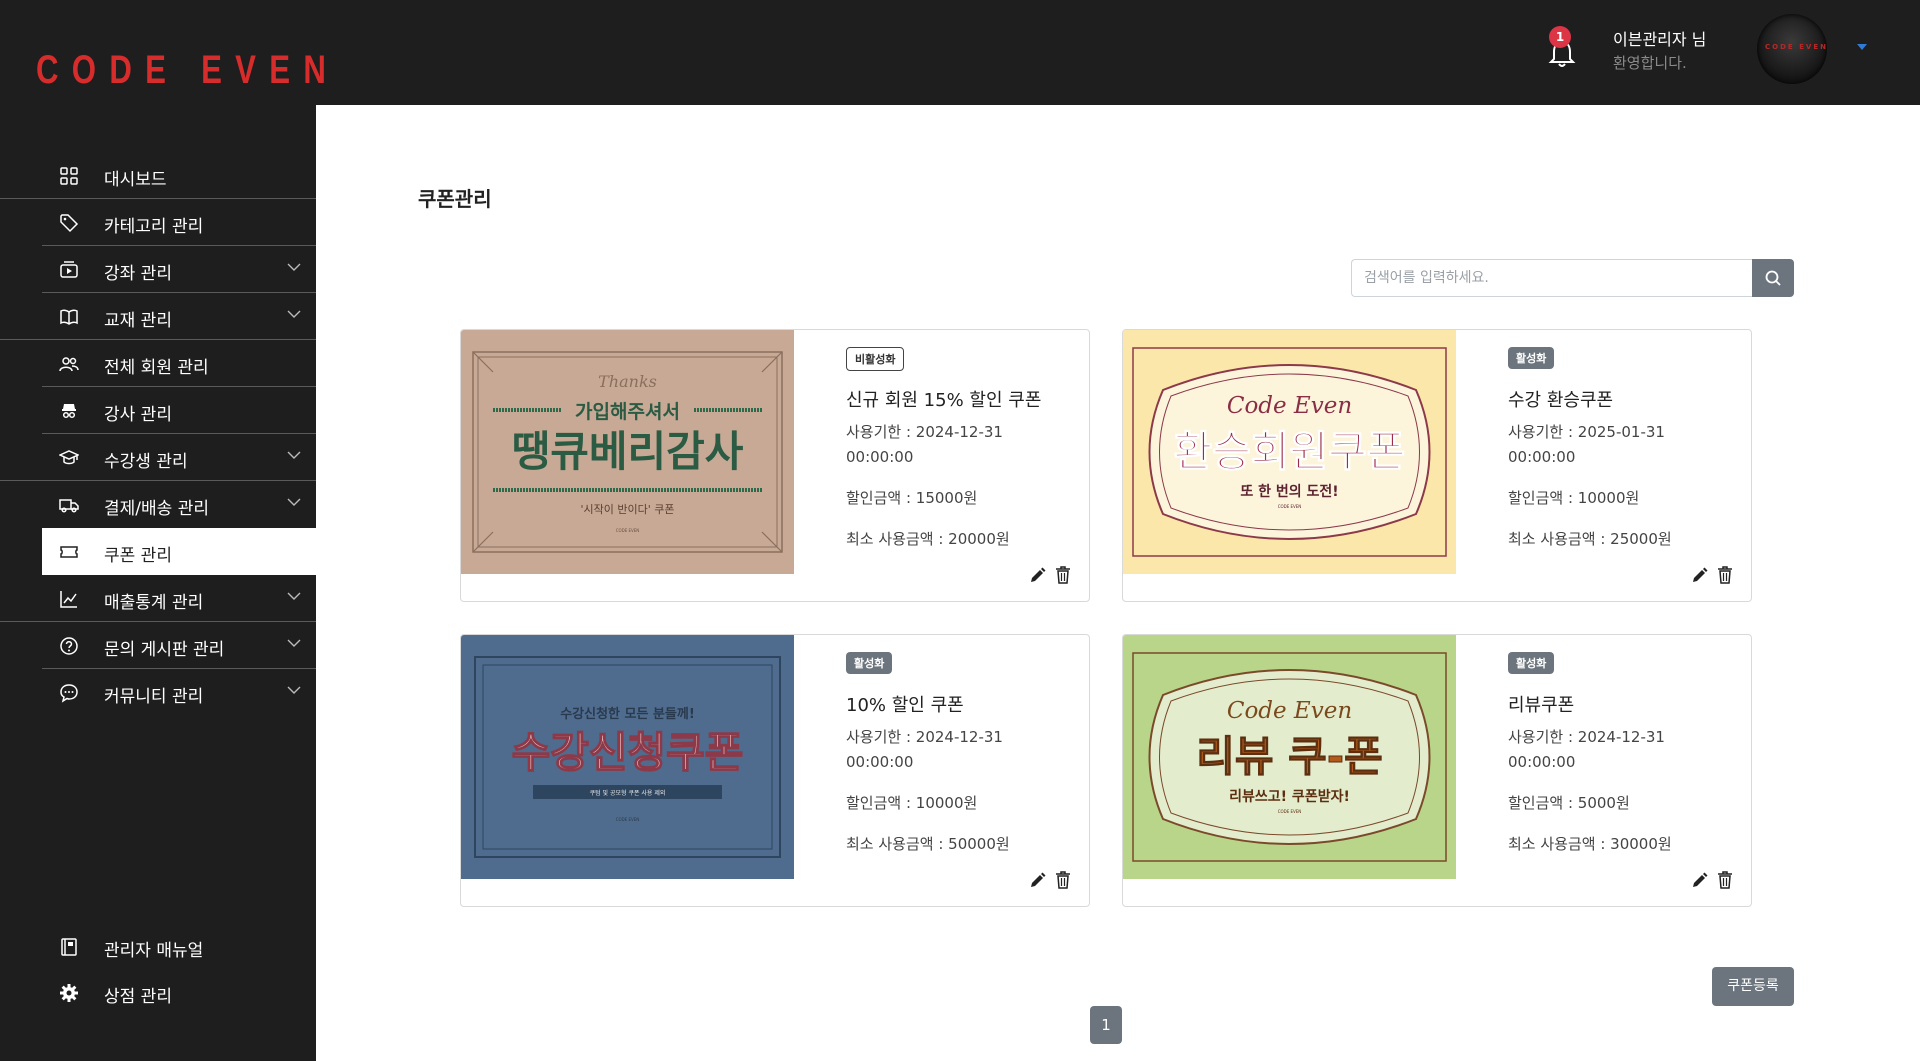  I want to click on coupon-image-text: 환승회원쿠폰, so click(1290, 451).